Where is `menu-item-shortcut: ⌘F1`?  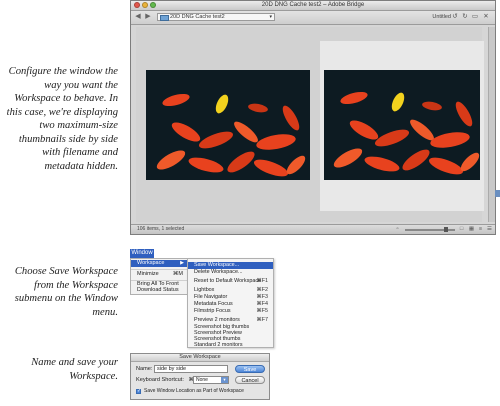 menu-item-shortcut: ⌘F1 is located at coordinates (262, 281).